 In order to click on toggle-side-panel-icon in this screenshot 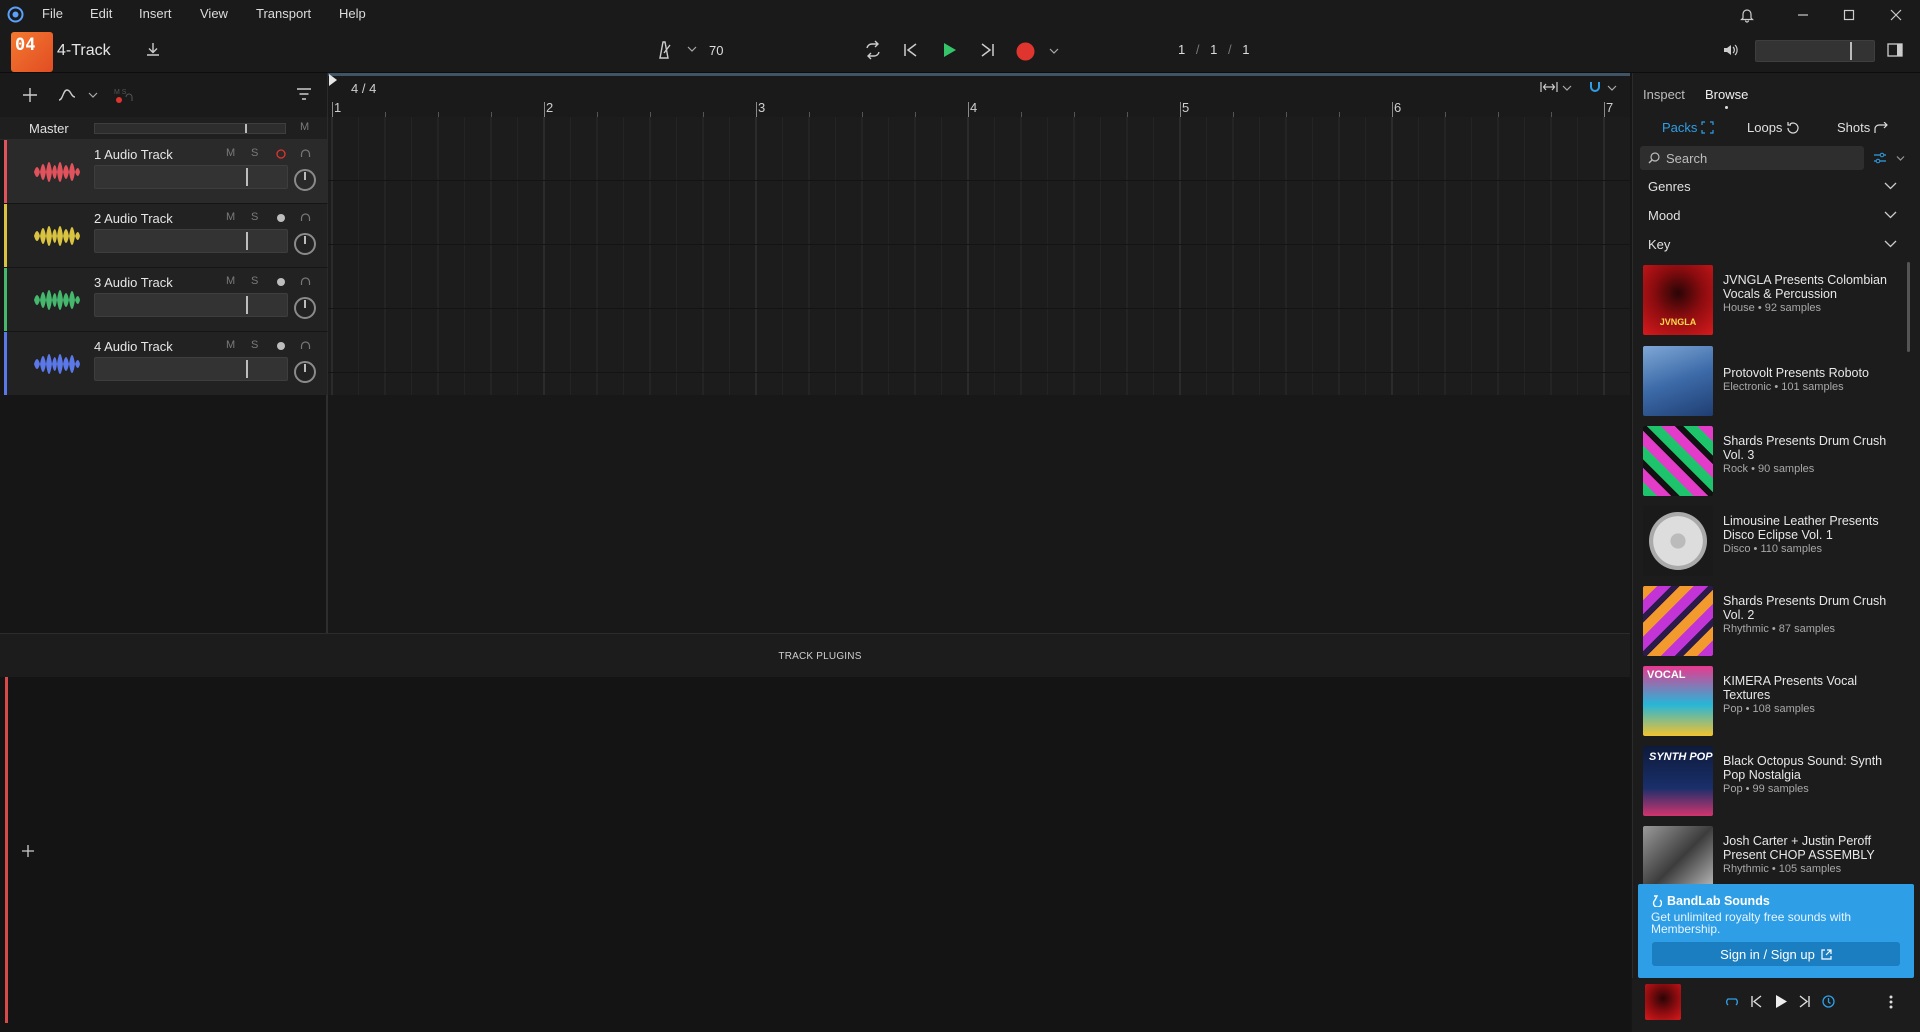, I will do `click(1895, 50)`.